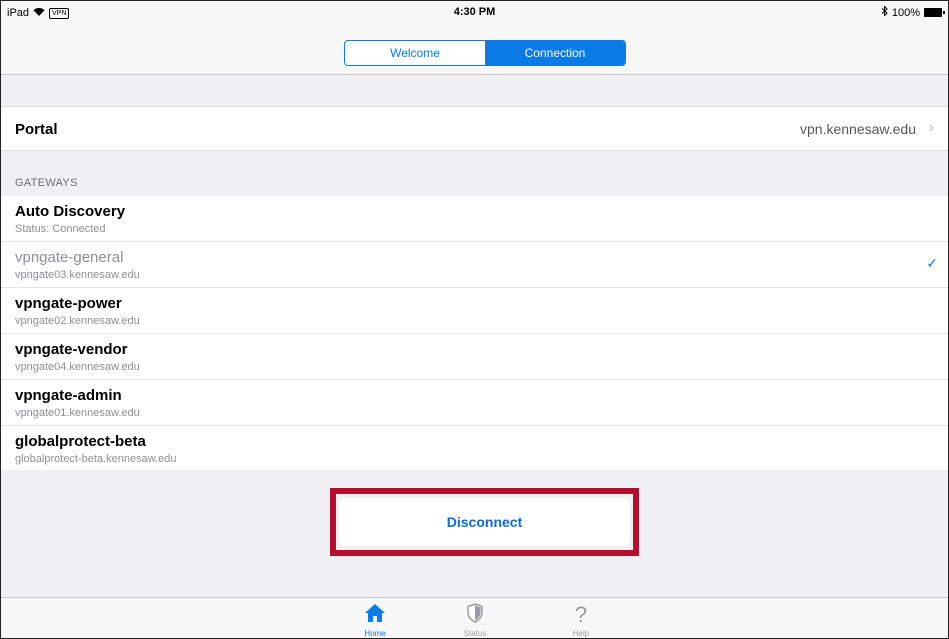 The image size is (949, 639). I want to click on tab-home-label: Home, so click(375, 633).